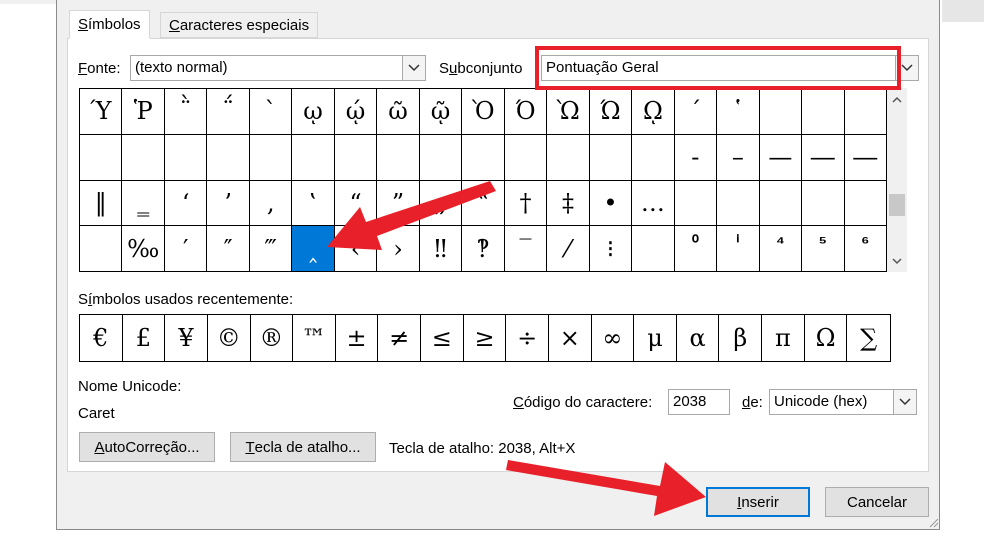  What do you see at coordinates (483, 112) in the screenshot?
I see `symbol-cell: Ὸ` at bounding box center [483, 112].